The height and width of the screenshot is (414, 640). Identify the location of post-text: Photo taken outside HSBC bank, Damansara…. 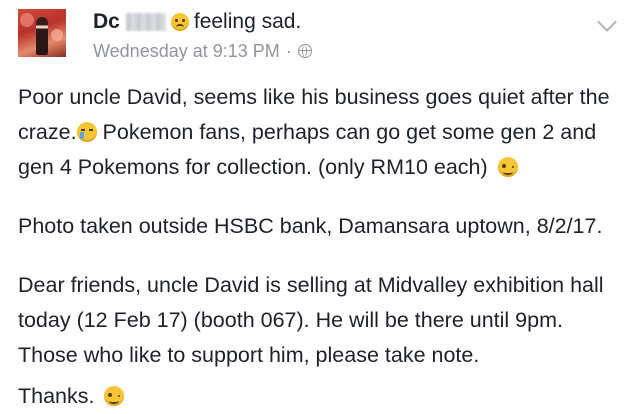
(310, 226).